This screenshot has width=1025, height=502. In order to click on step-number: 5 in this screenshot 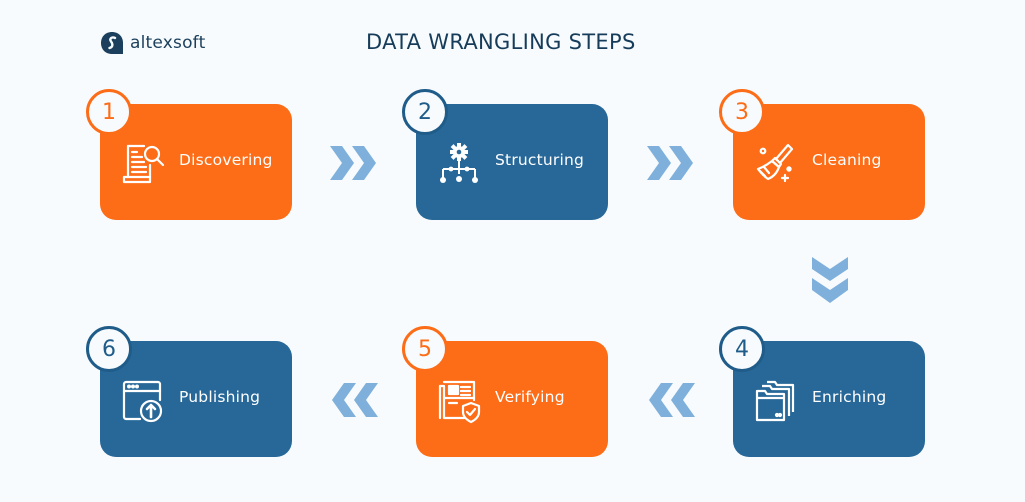, I will do `click(425, 349)`.